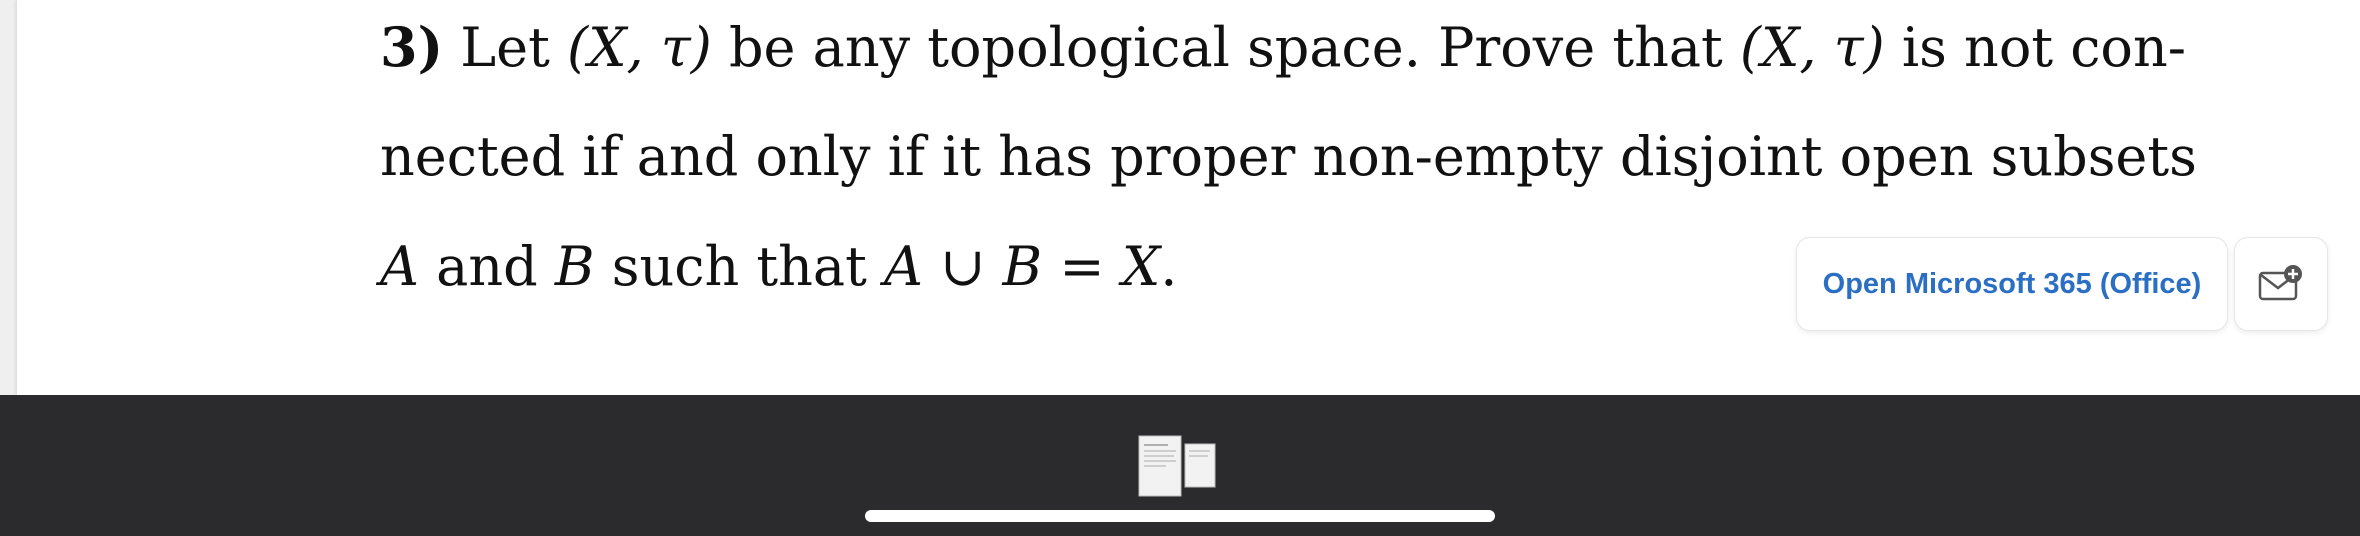 This screenshot has height=536, width=2360. I want to click on page-thumbnails-button, so click(1178, 468).